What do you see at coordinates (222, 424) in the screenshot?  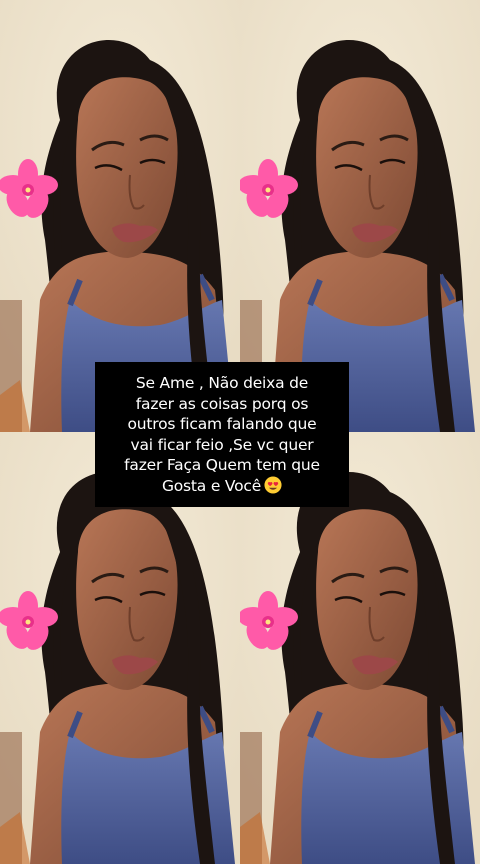 I see `caption-line-3: outros ficam falando que` at bounding box center [222, 424].